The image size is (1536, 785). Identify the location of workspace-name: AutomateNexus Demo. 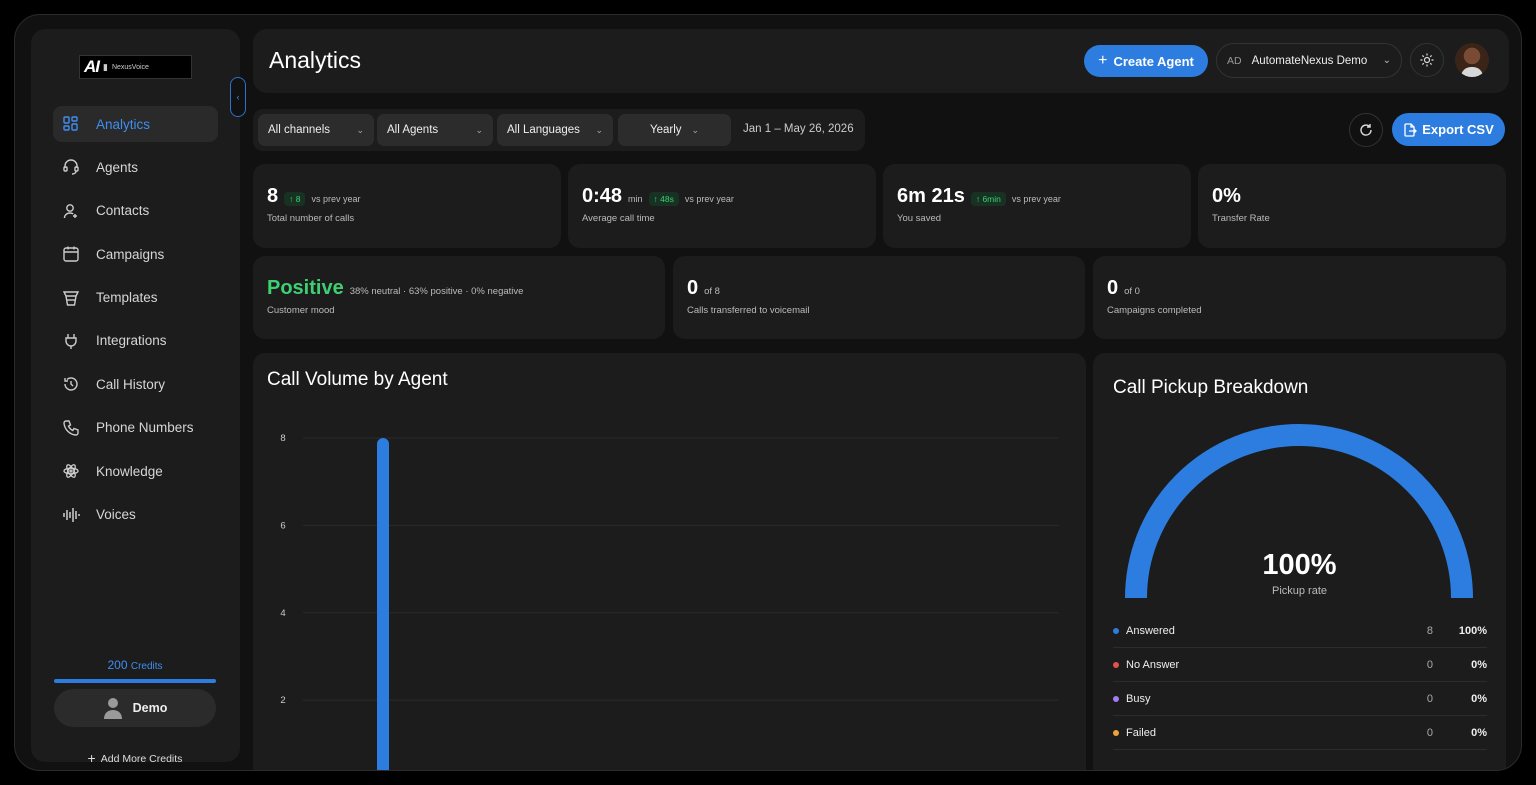
(1309, 60).